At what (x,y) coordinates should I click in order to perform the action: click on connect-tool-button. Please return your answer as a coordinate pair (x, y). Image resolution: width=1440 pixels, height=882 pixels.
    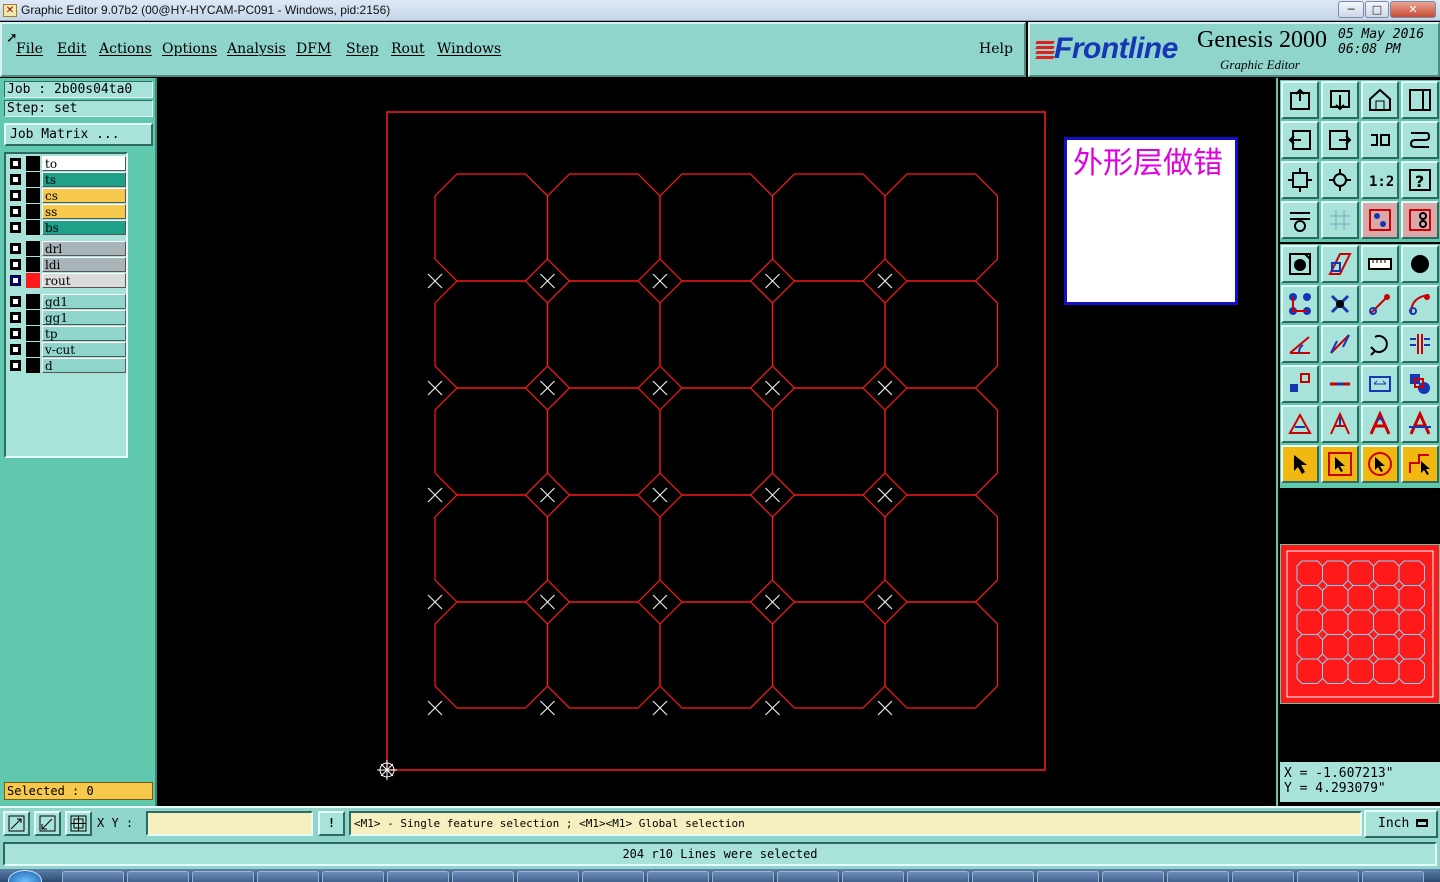
    Looking at the image, I should click on (1420, 384).